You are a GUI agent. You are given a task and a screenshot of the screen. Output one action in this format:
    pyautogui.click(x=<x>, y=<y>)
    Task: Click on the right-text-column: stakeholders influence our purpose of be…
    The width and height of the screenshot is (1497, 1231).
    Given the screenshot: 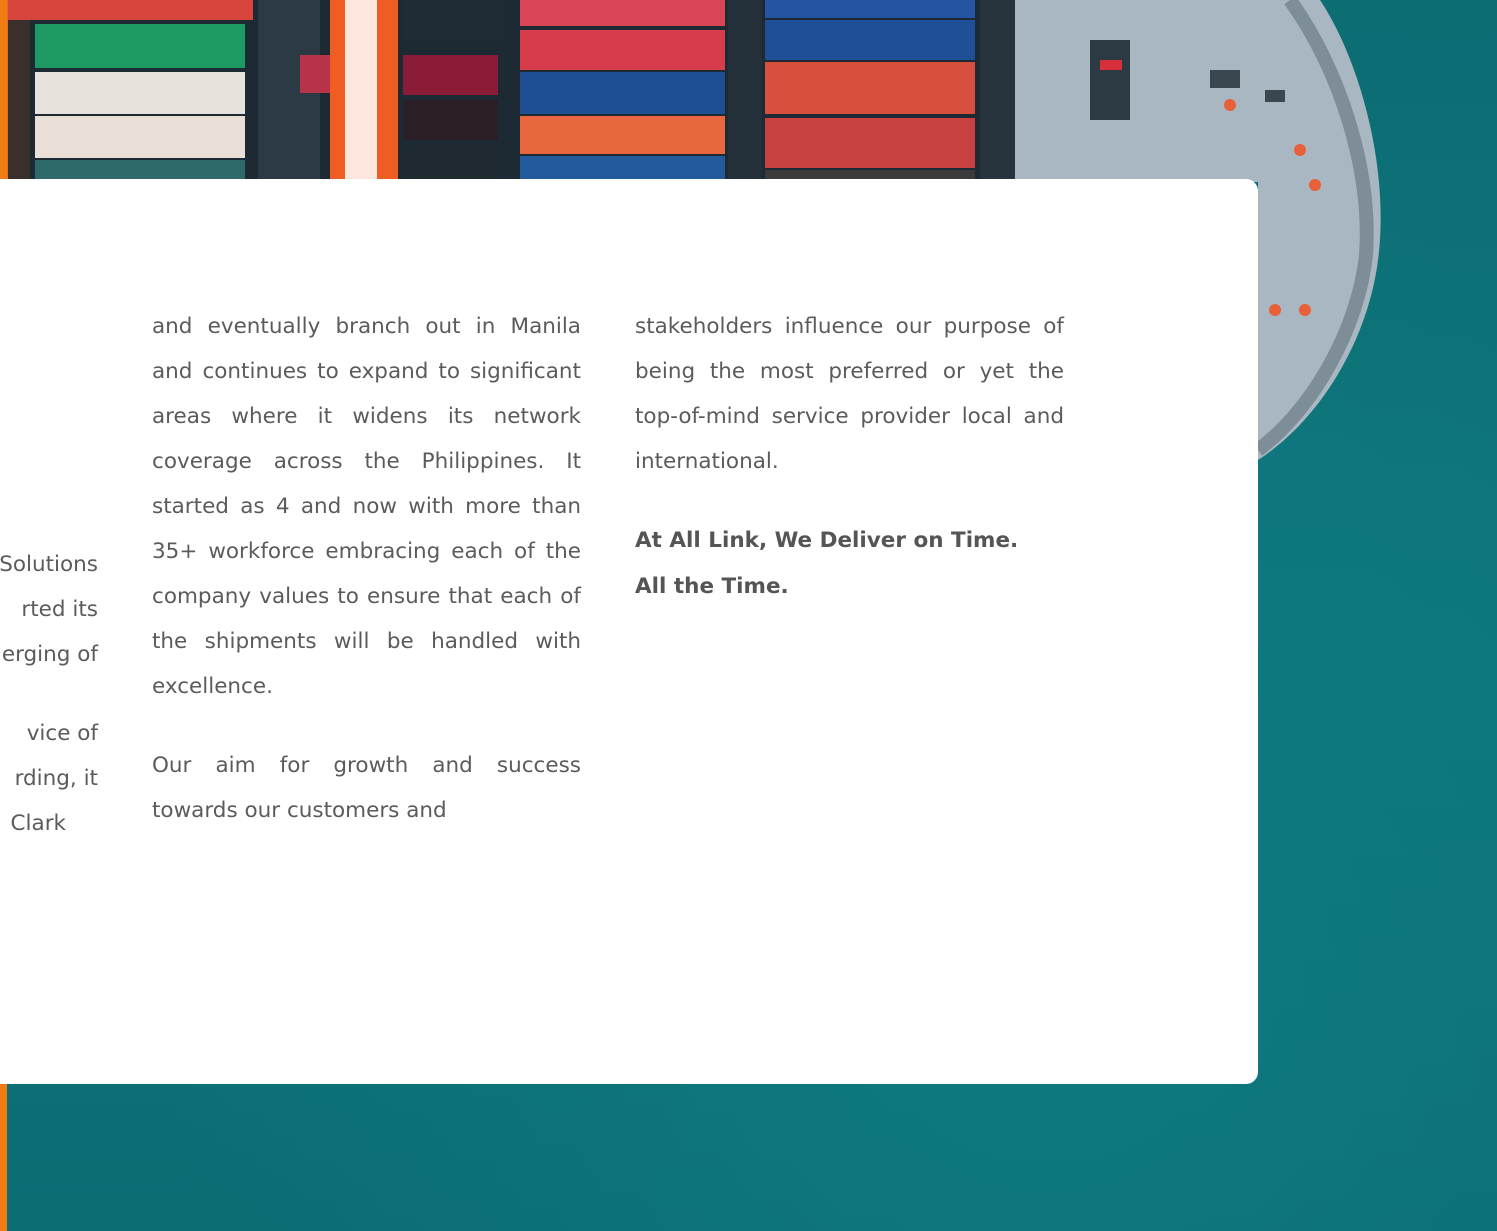 What is the action you would take?
    pyautogui.click(x=849, y=457)
    